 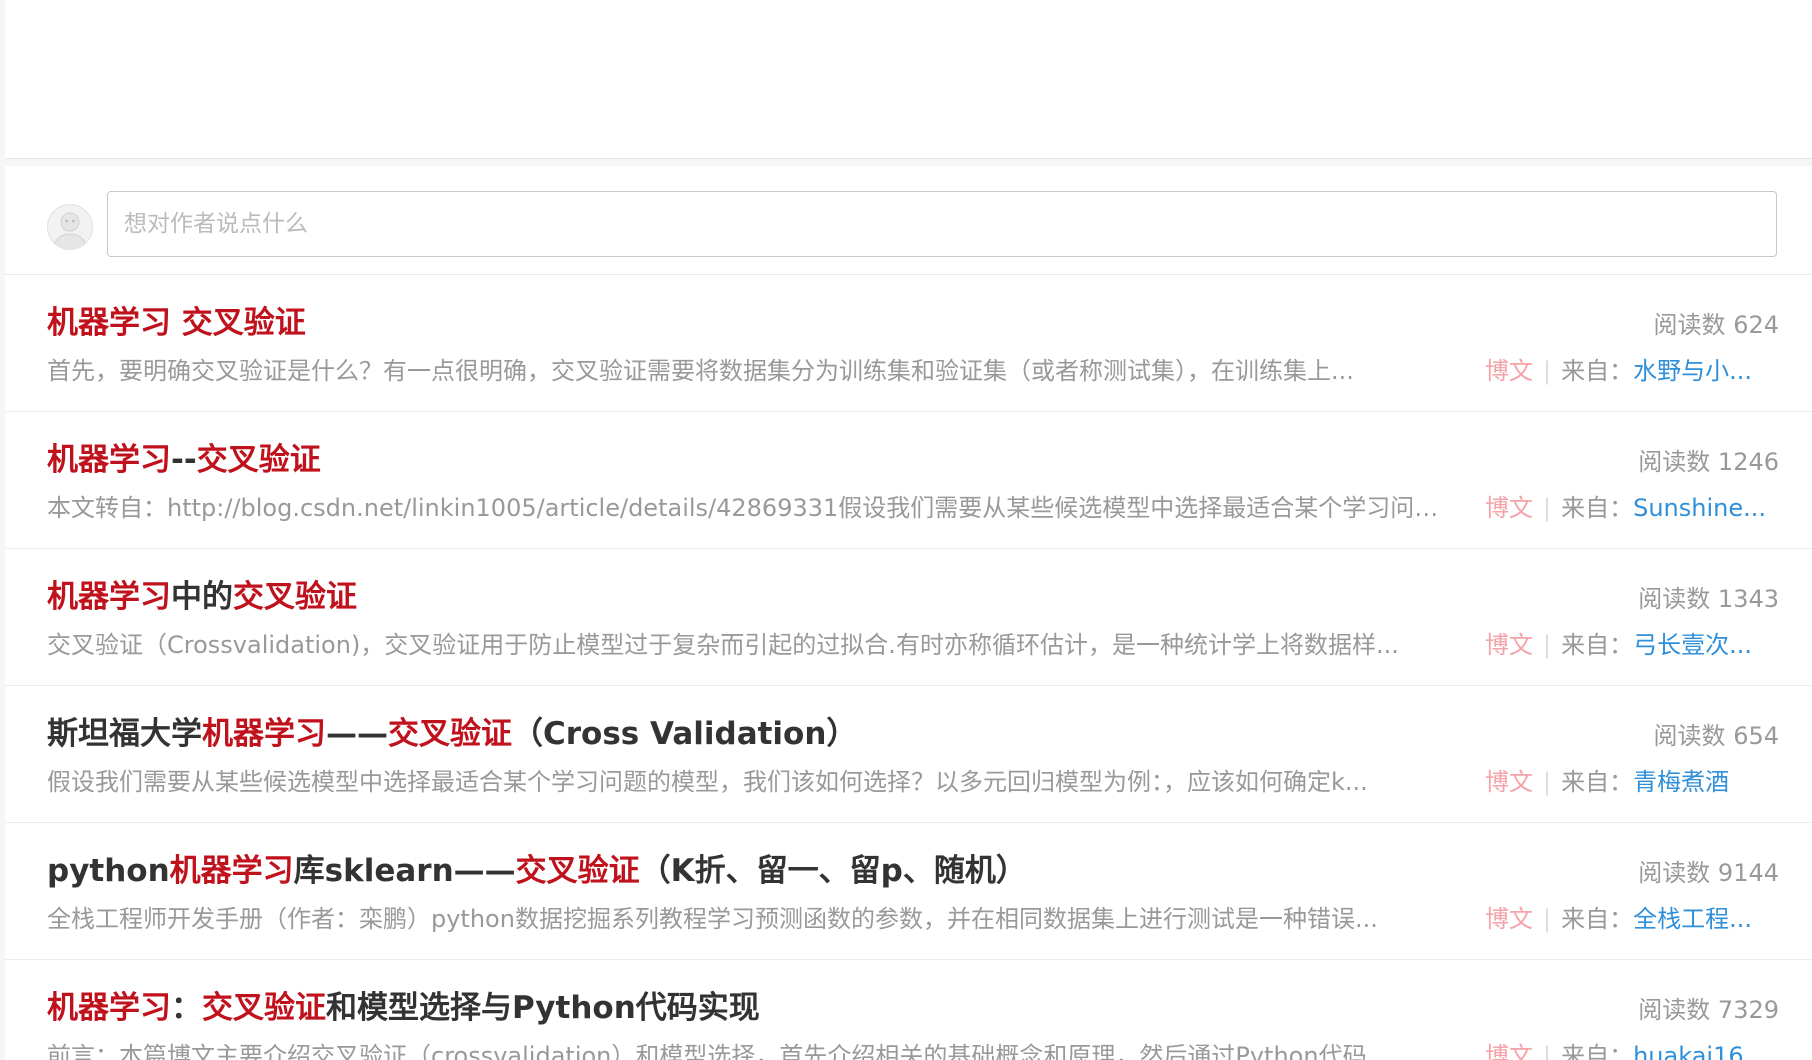 I want to click on title-text: 斯坦福大学, so click(x=124, y=734).